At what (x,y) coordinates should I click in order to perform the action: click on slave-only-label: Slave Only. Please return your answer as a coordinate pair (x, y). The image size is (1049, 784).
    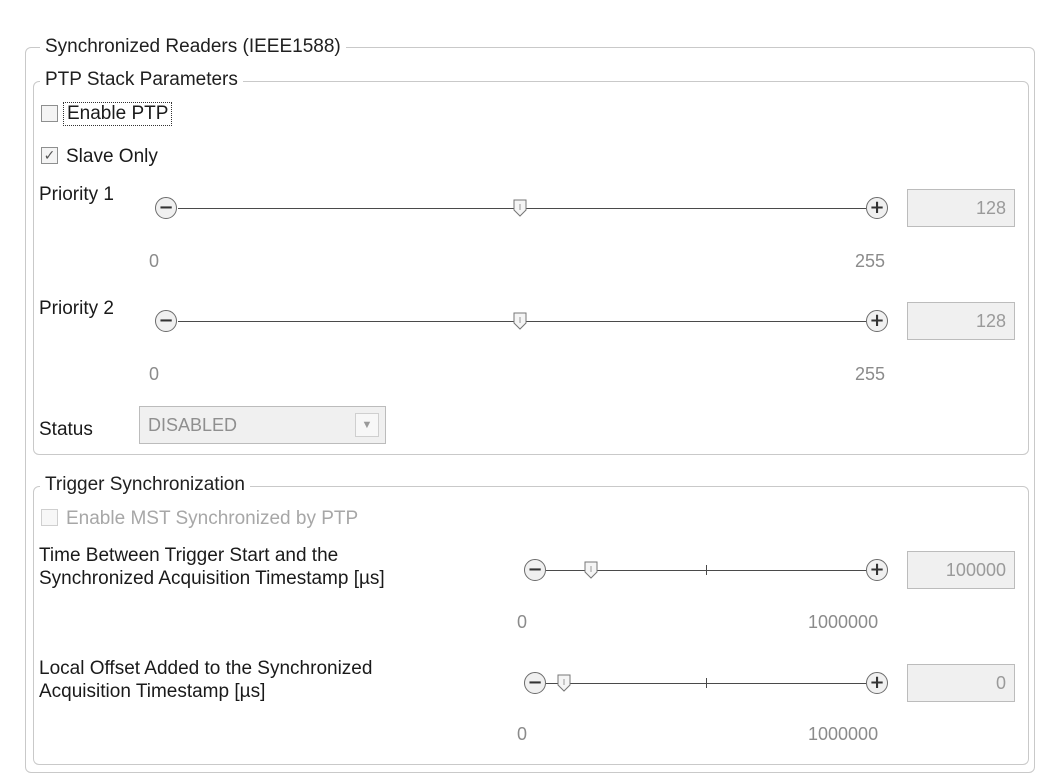
    Looking at the image, I should click on (112, 157).